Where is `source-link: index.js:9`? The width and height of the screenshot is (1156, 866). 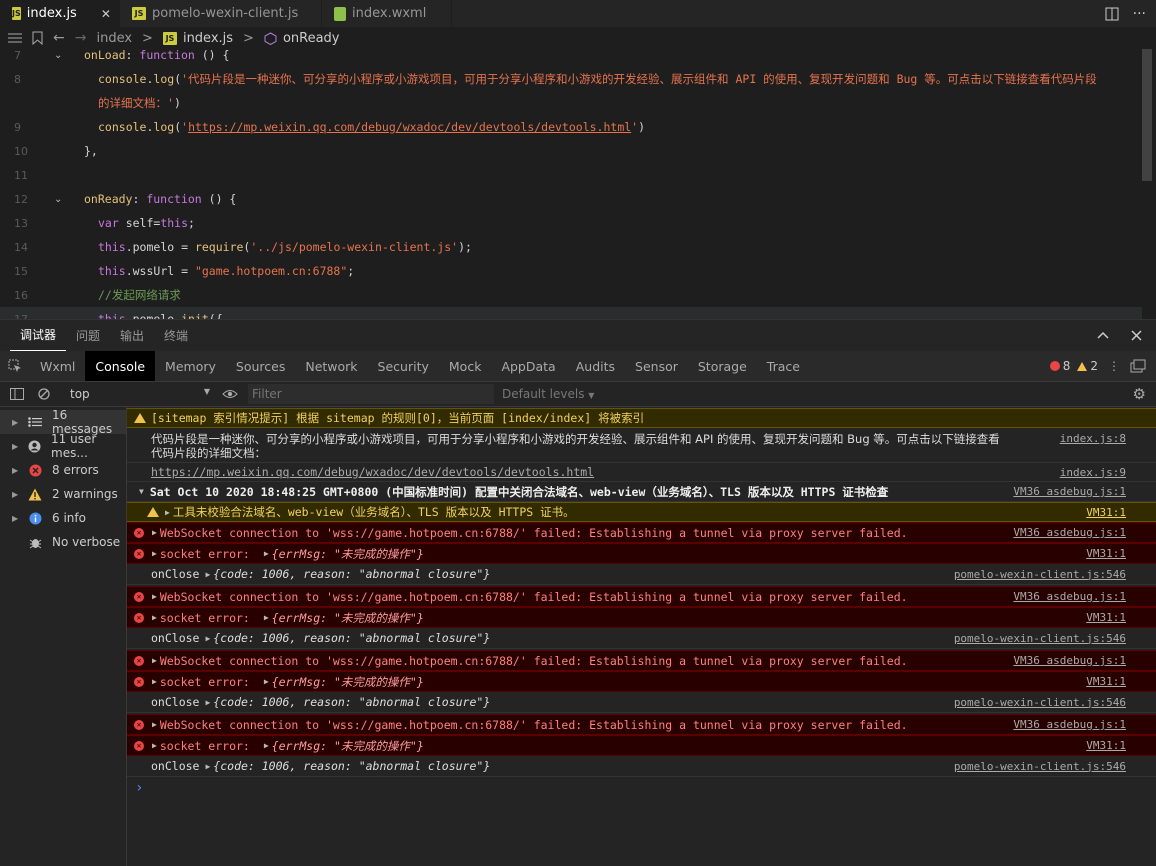 source-link: index.js:9 is located at coordinates (1093, 472).